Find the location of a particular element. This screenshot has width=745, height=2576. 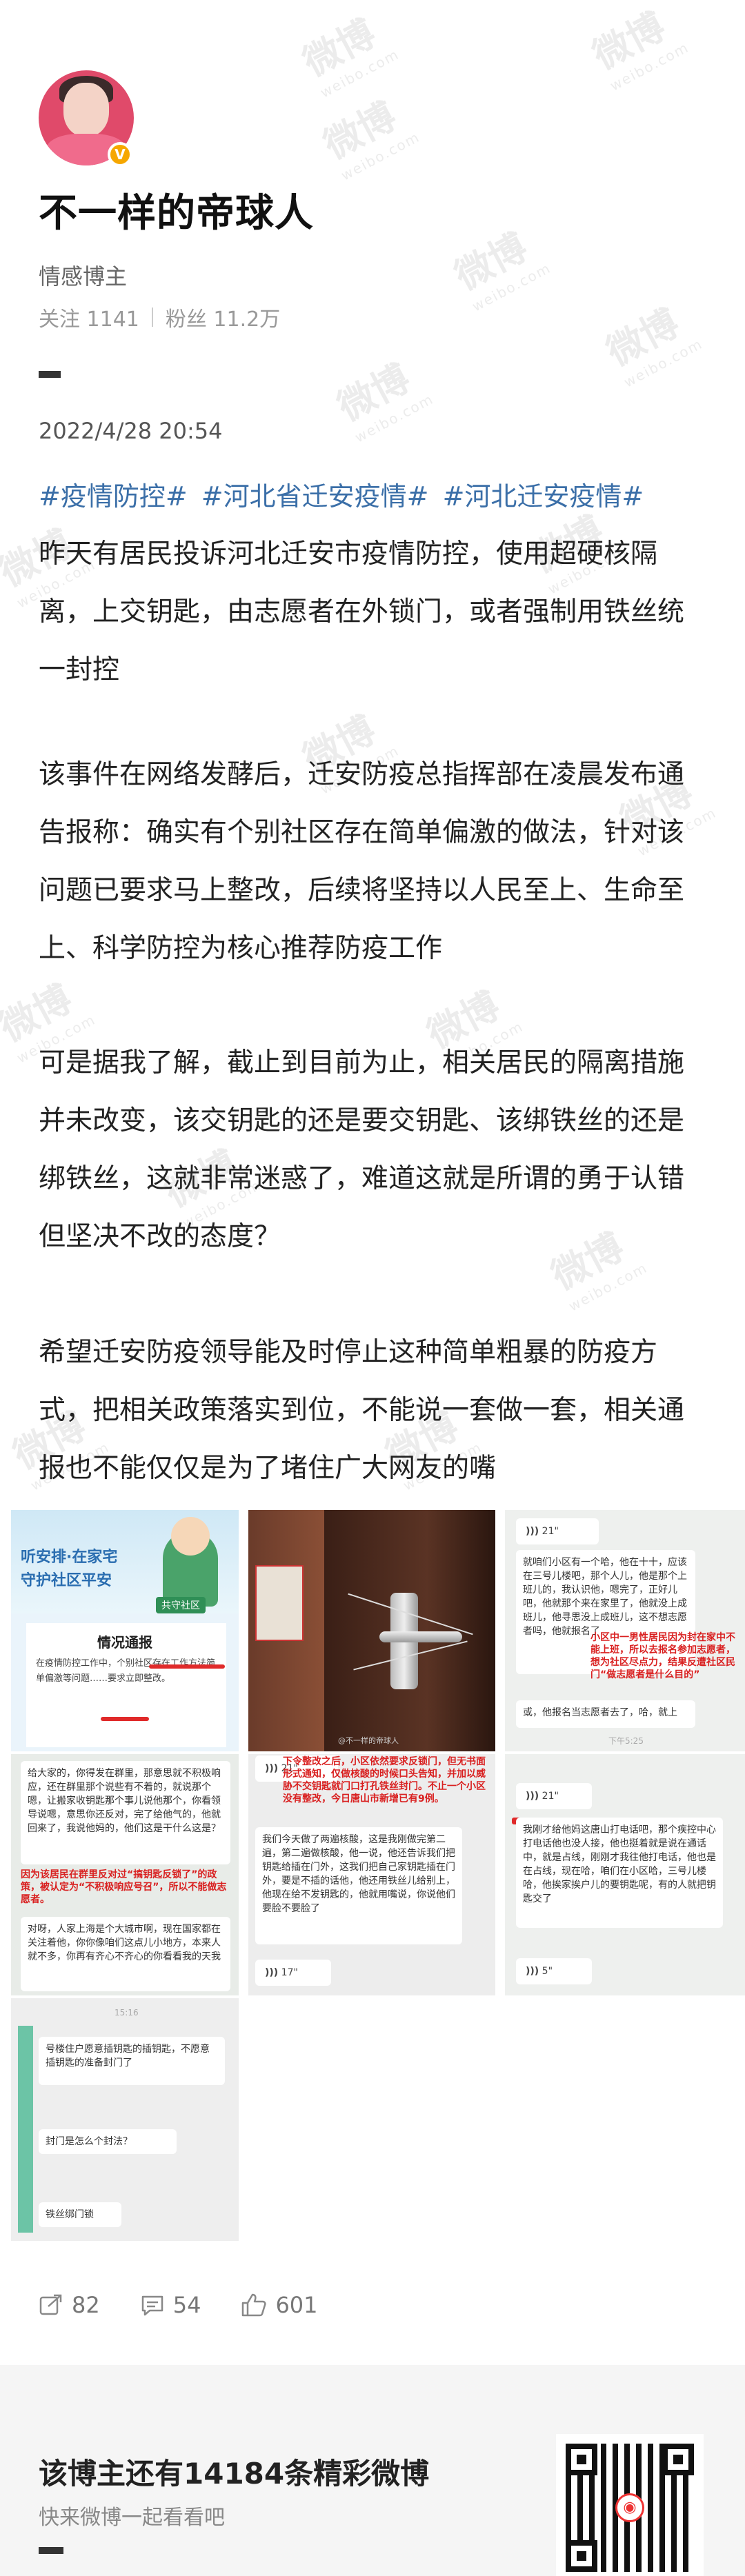

footer-promo: 该博主还有14184条精彩微博 快来微博一起看看吧 ◉ is located at coordinates (372, 2470).